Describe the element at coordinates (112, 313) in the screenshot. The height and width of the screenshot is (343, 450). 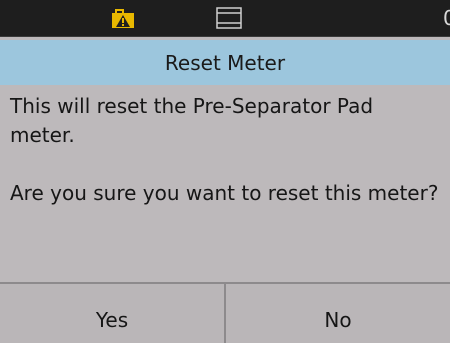
I see `yes-button: Yes` at that location.